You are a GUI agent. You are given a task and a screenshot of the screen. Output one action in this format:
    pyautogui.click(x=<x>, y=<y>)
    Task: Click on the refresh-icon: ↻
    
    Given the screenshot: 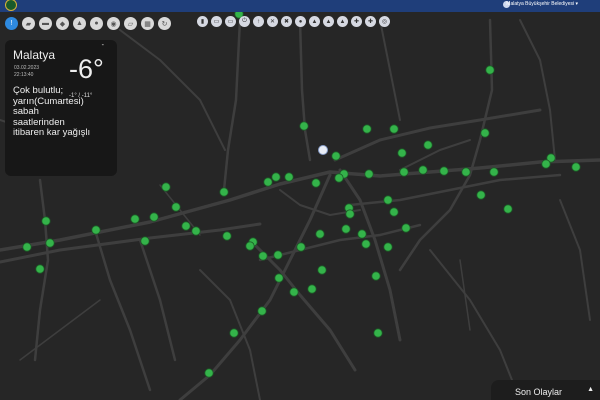 What is the action you would take?
    pyautogui.click(x=164, y=23)
    